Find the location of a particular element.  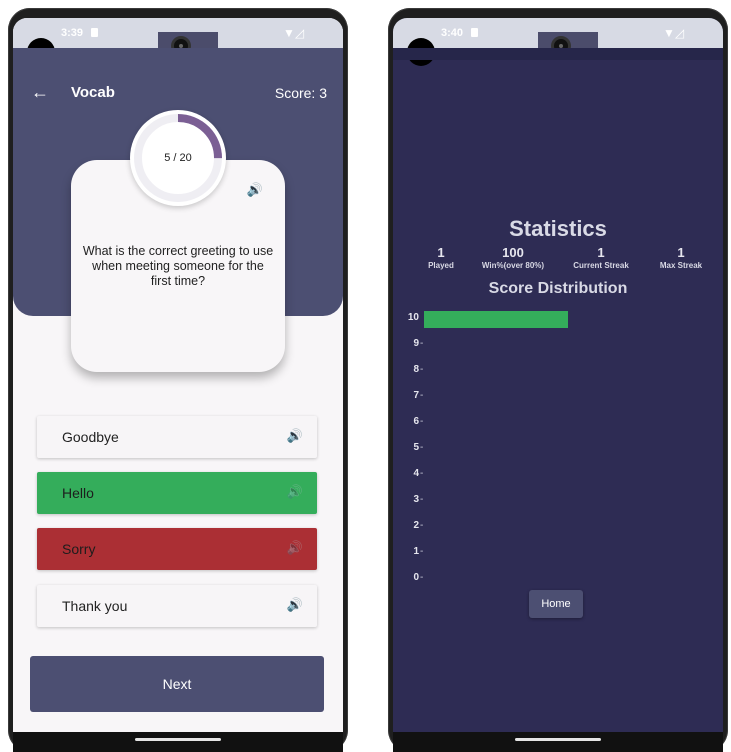

distribution-score-label: 0 is located at coordinates (416, 577).